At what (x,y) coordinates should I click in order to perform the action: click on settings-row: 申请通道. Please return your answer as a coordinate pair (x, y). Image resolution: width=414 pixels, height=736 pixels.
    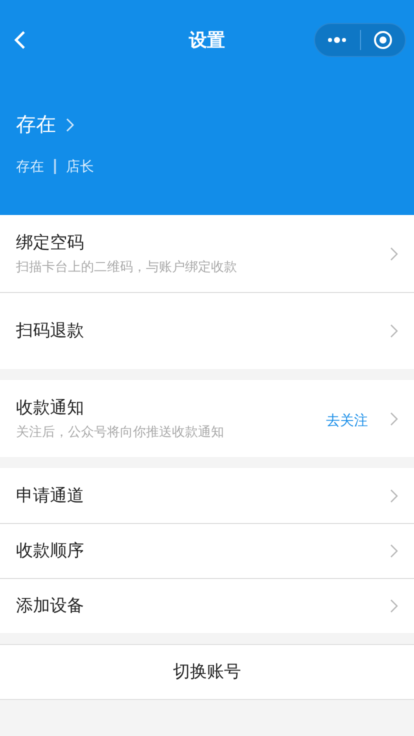
    Looking at the image, I should click on (207, 495).